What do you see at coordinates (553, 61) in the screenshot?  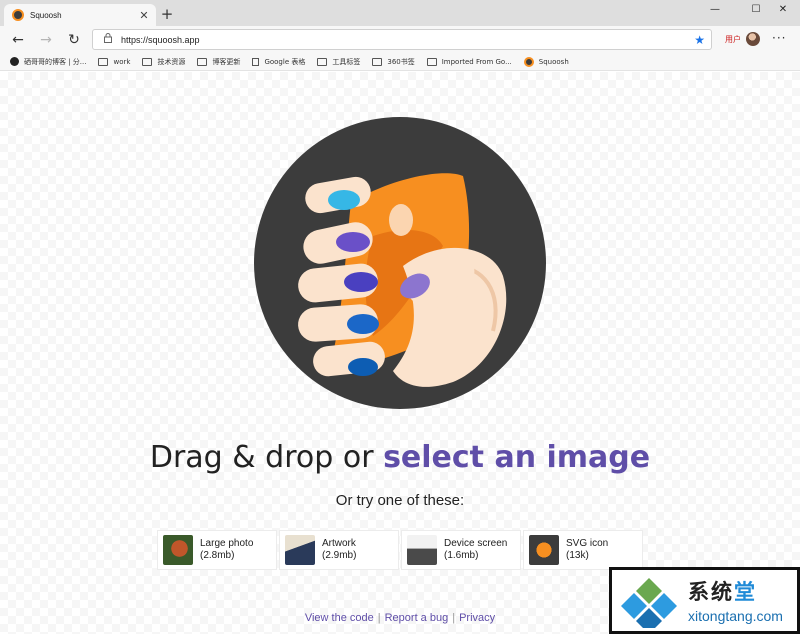 I see `bookmark-label: Squoosh` at bounding box center [553, 61].